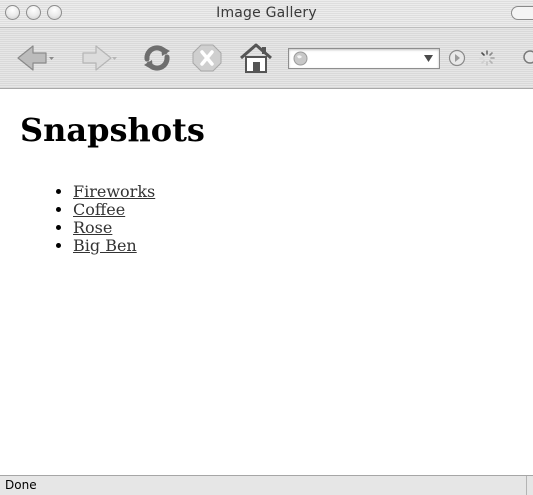 This screenshot has height=495, width=533. What do you see at coordinates (364, 58) in the screenshot?
I see `address-bar` at bounding box center [364, 58].